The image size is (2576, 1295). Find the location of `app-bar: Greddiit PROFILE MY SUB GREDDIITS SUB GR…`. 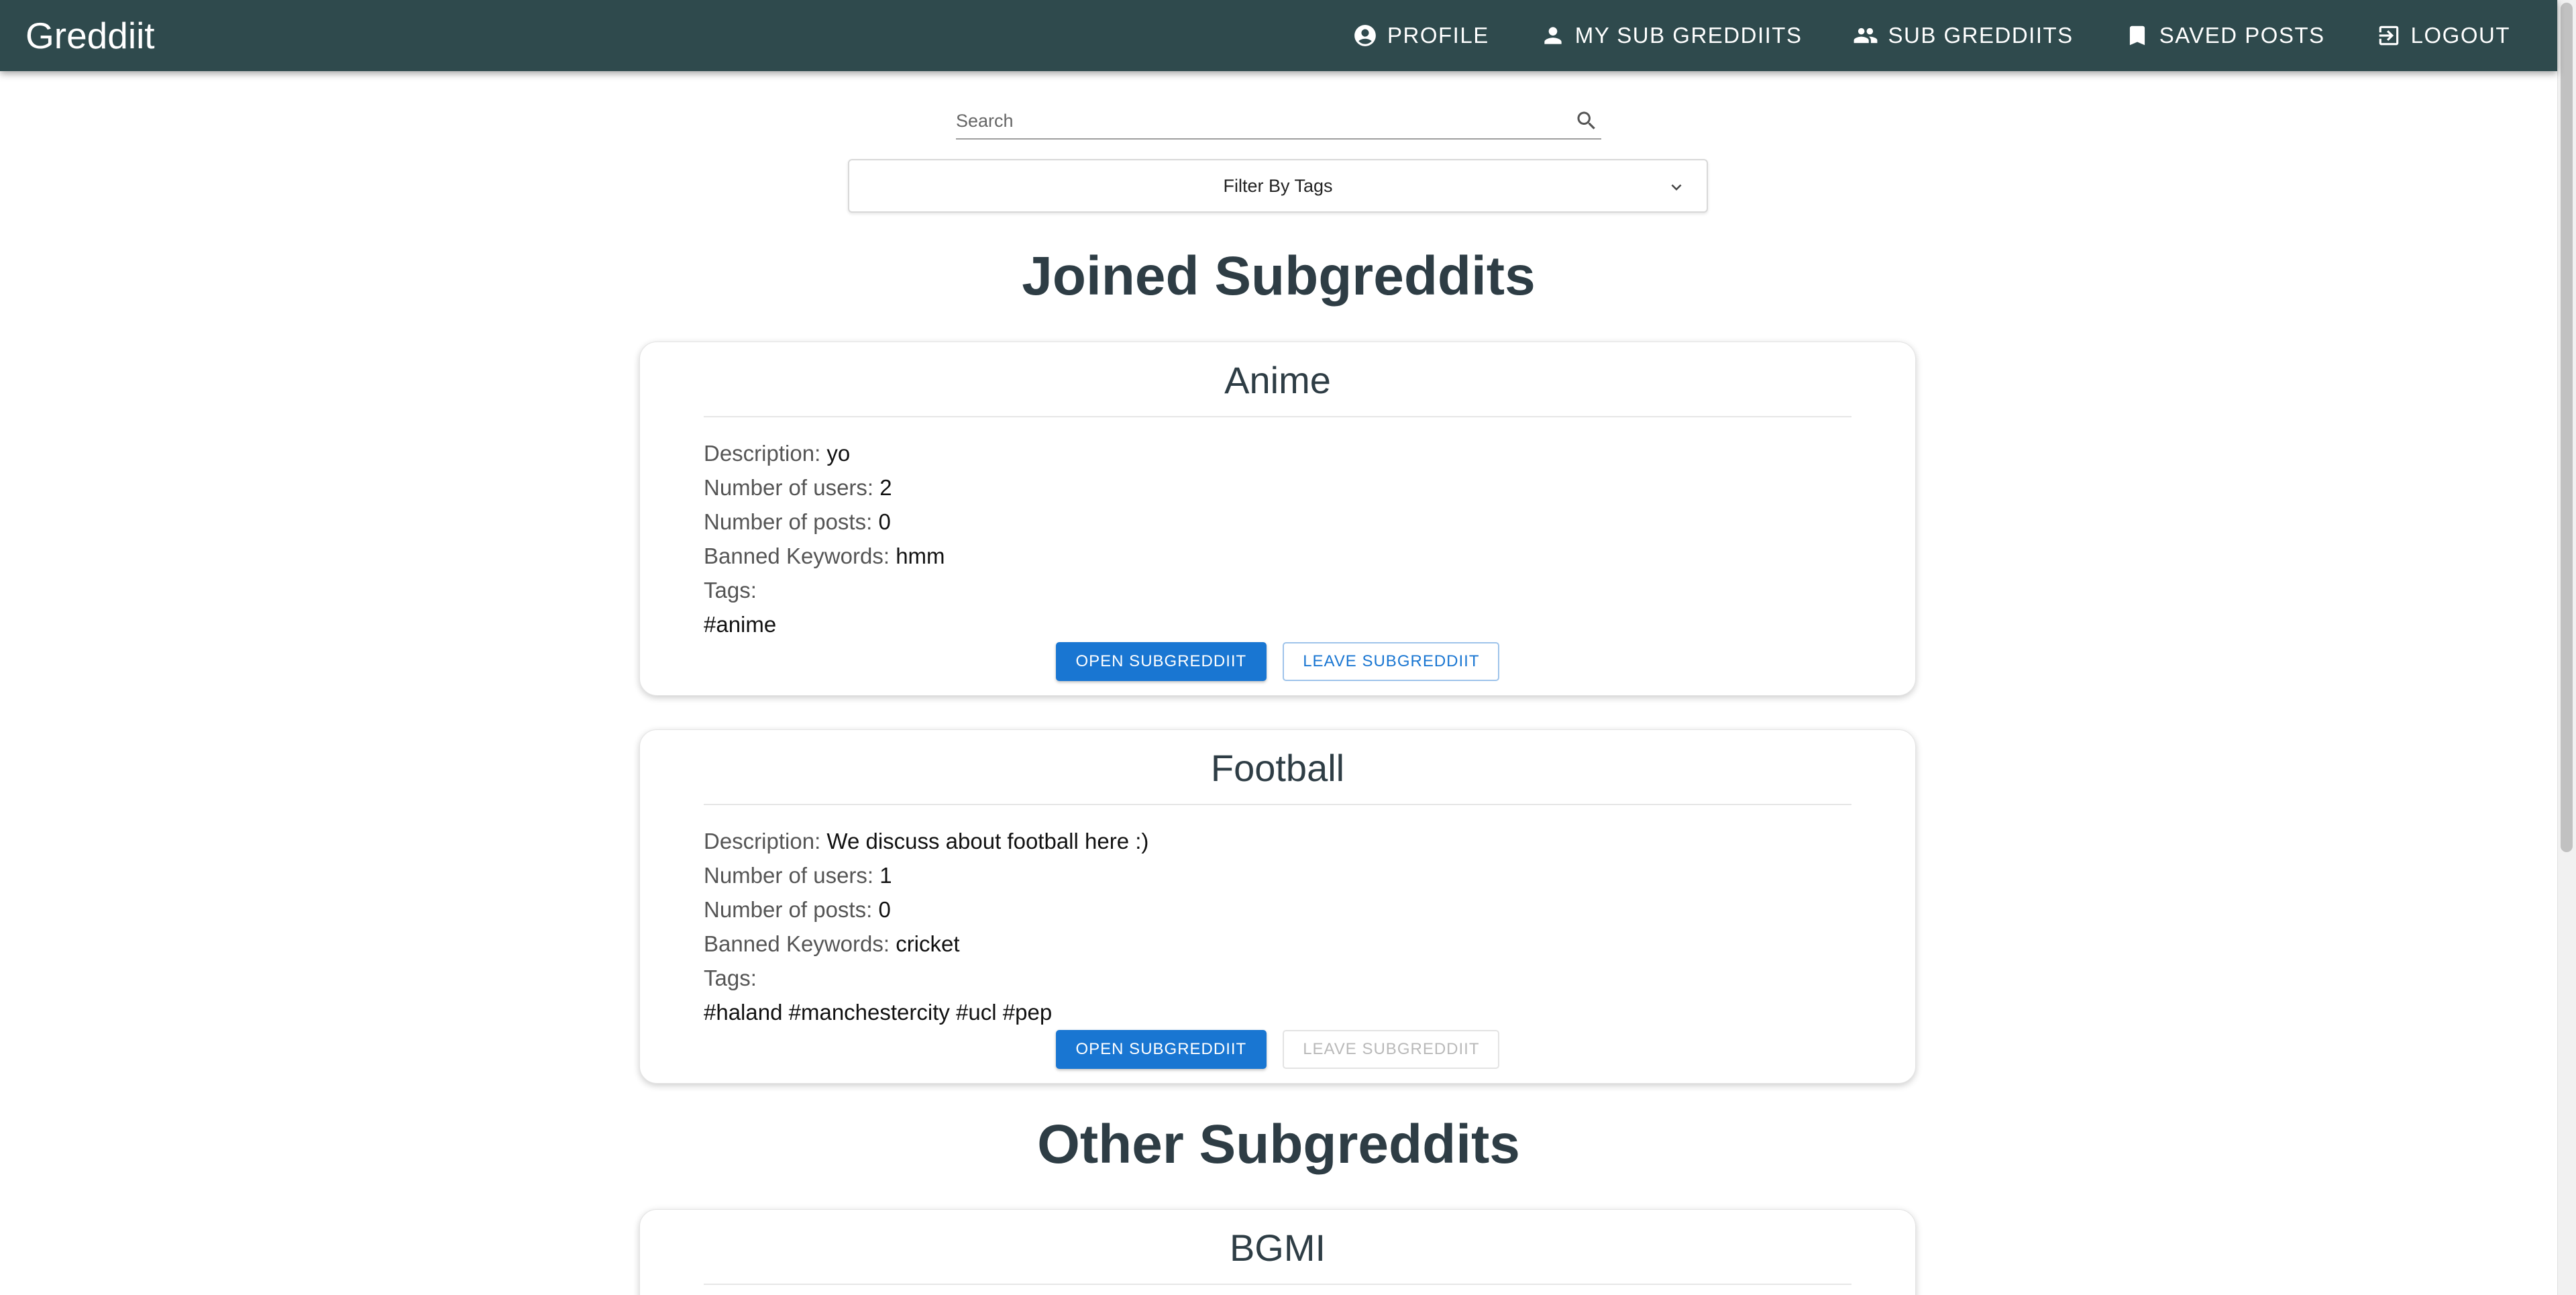

app-bar: Greddiit PROFILE MY SUB GREDDIITS SUB GR… is located at coordinates (1278, 35).